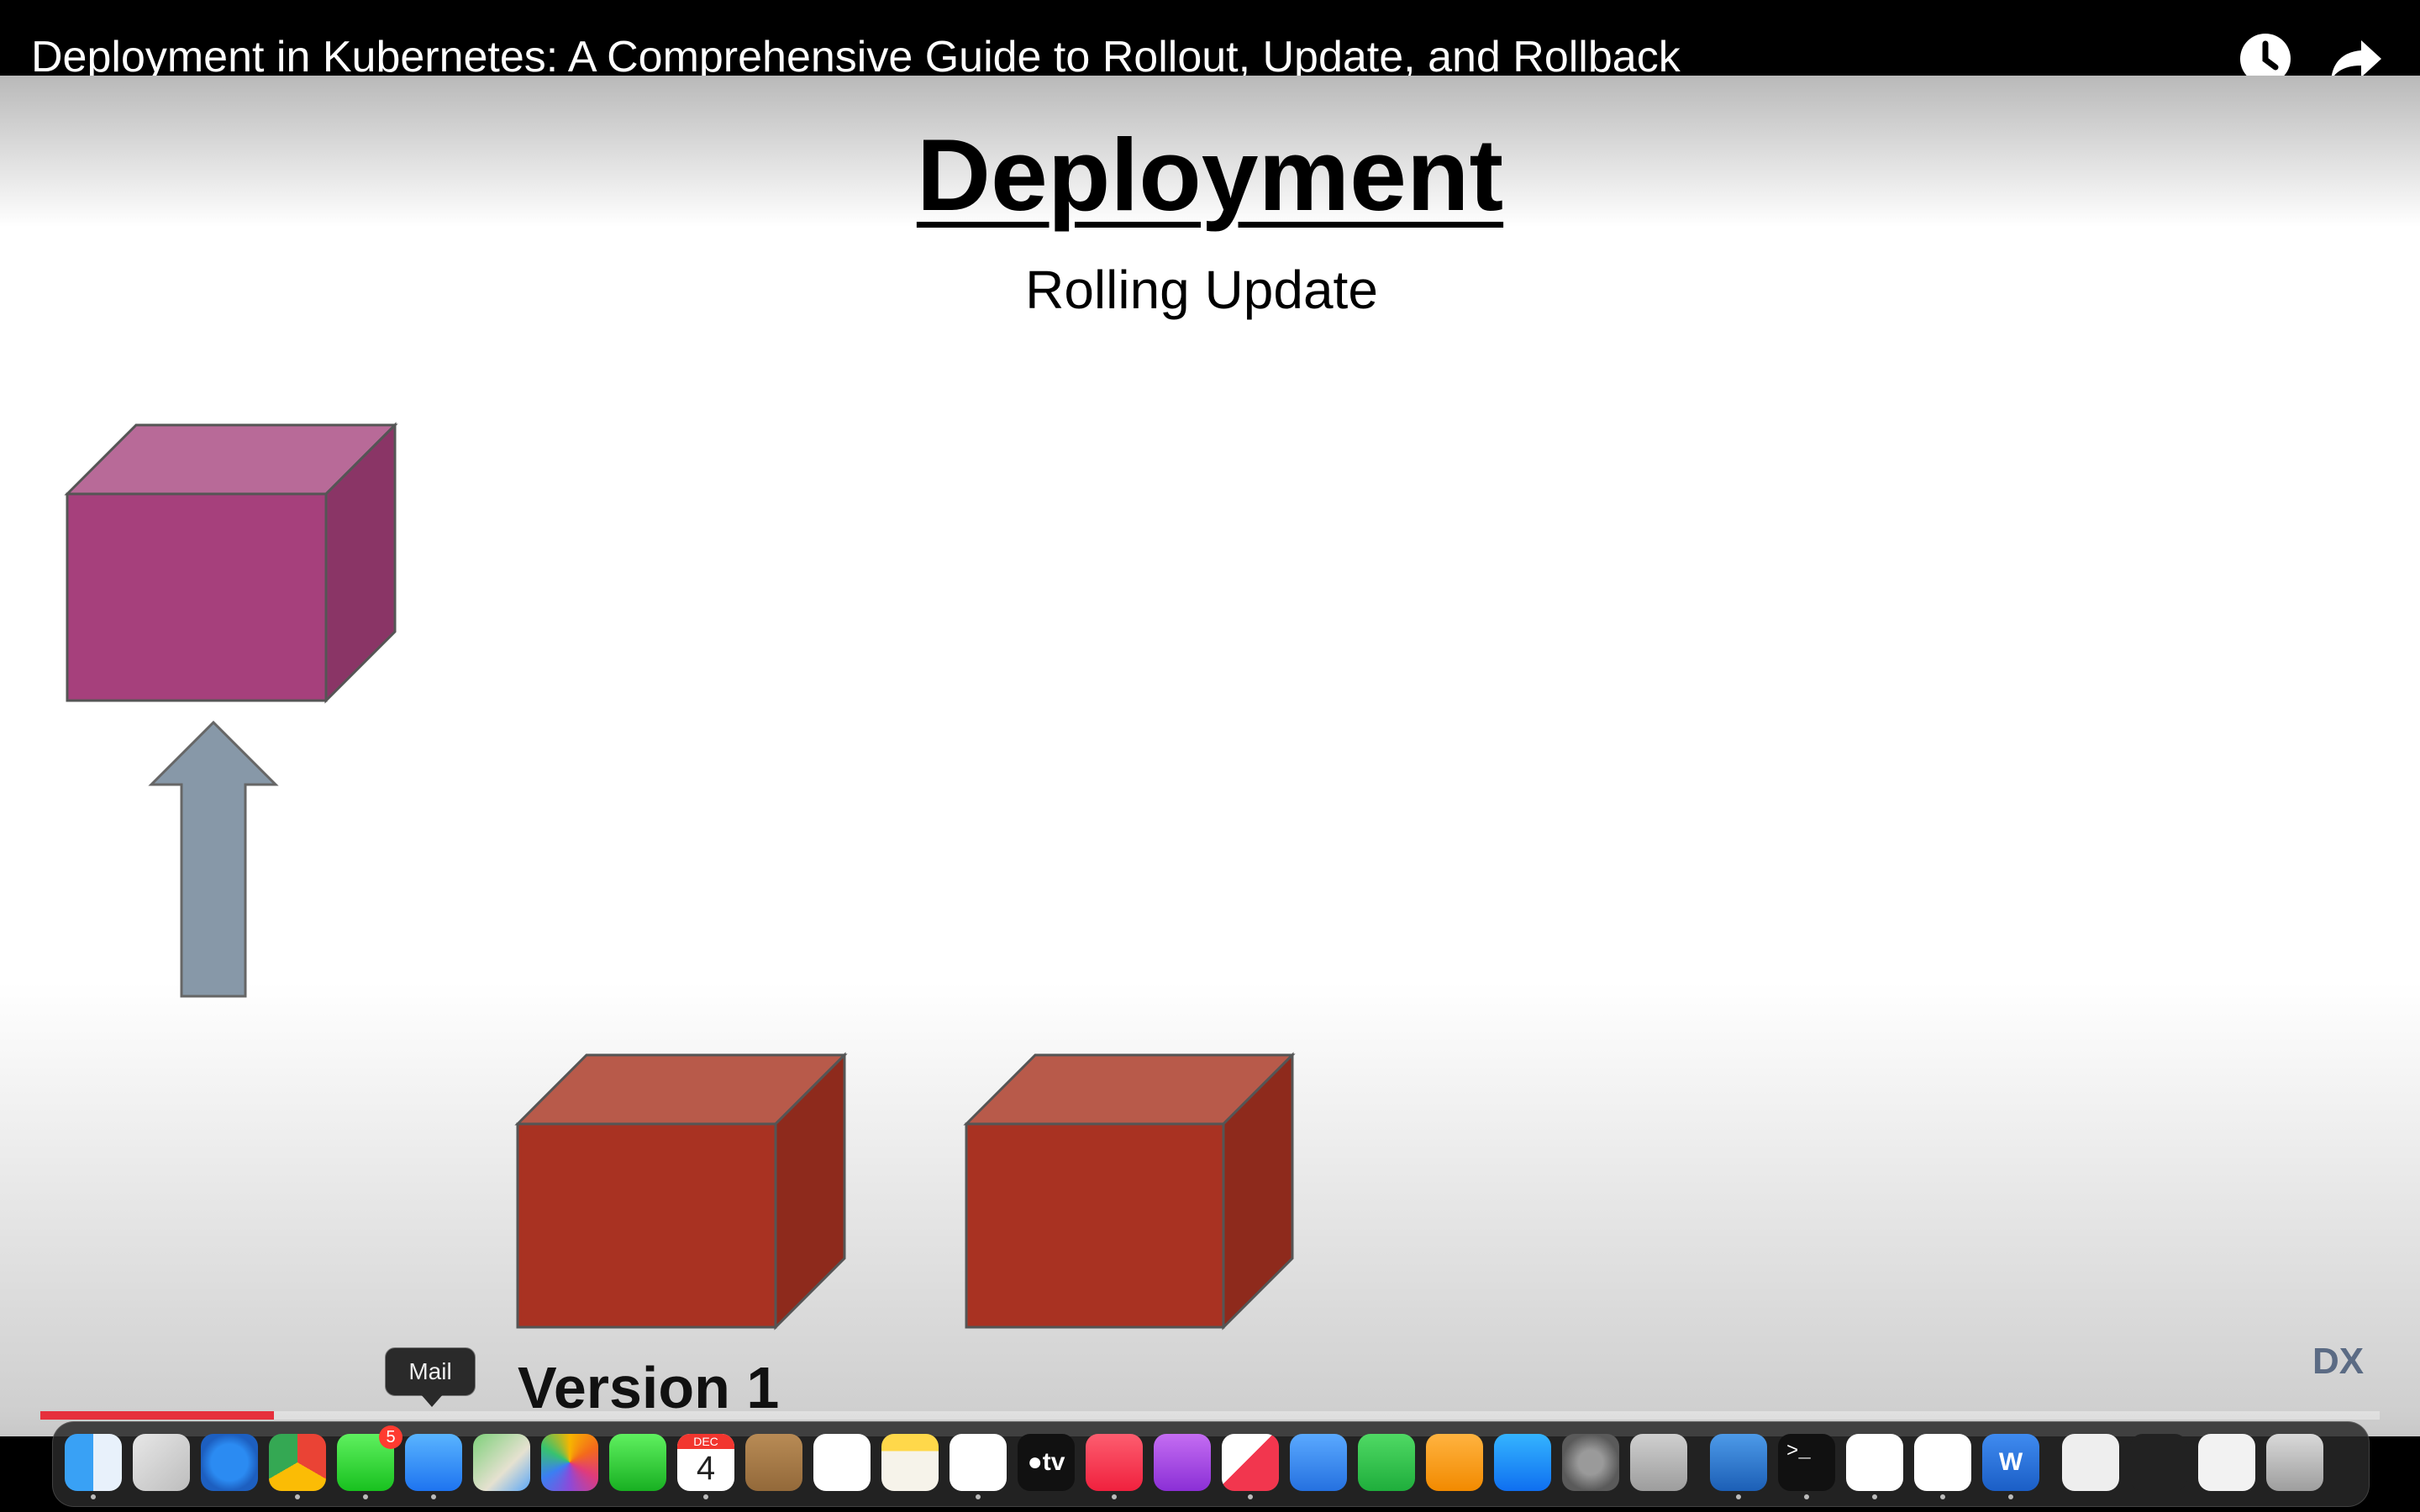 This screenshot has width=2420, height=1512. Describe the element at coordinates (2090, 1462) in the screenshot. I see `document-icon` at that location.